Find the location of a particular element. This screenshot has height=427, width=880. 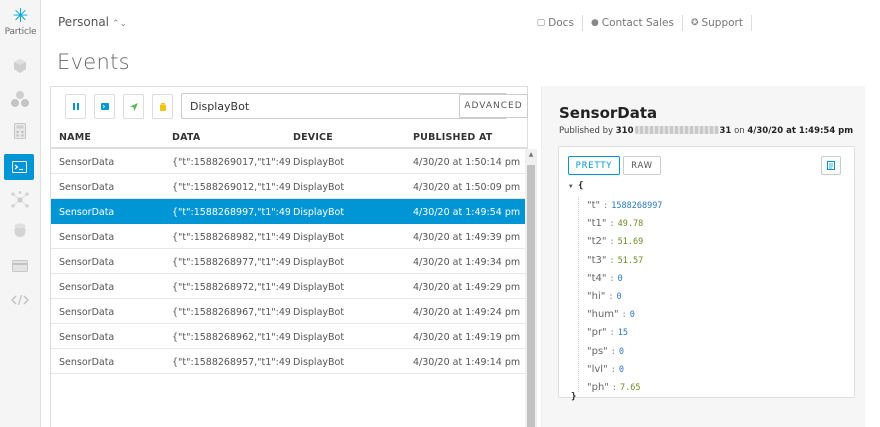

network-icon is located at coordinates (20, 199).